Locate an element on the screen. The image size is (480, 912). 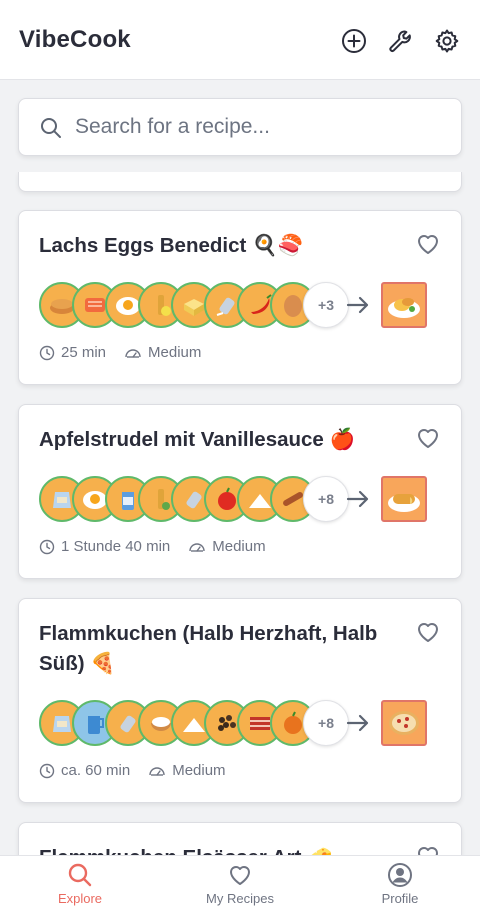
nav-label: Profile is located at coordinates (400, 898).